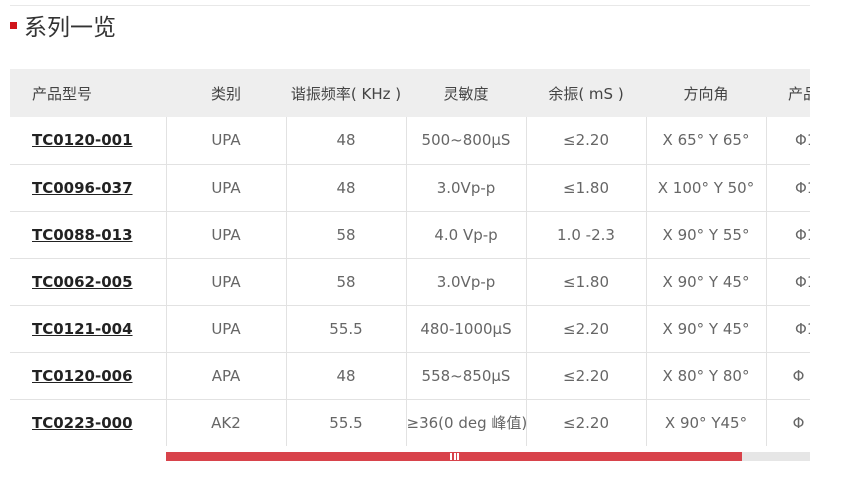 The image size is (847, 492). What do you see at coordinates (798, 93) in the screenshot?
I see `column-header-size: 产品尺` at bounding box center [798, 93].